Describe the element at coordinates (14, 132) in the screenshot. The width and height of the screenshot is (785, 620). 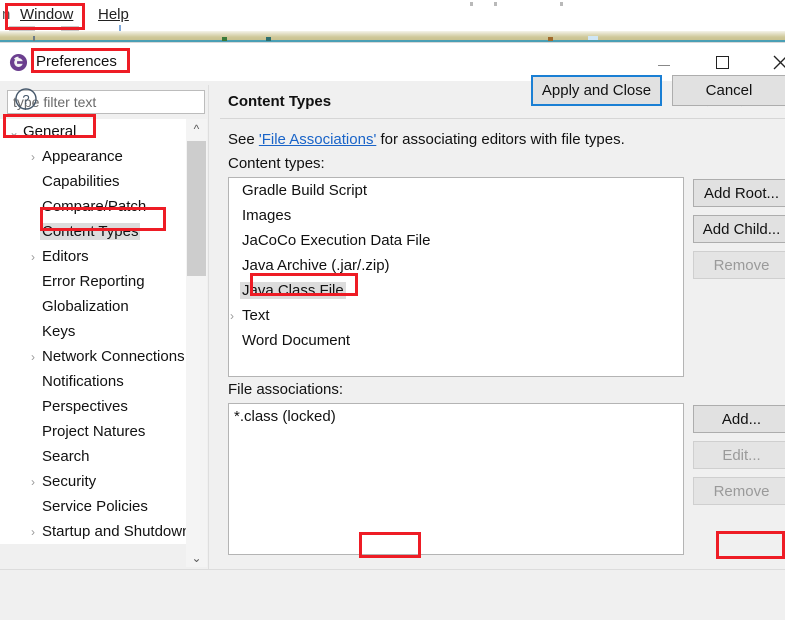
I see `chevron-down-icon: ⌄` at that location.